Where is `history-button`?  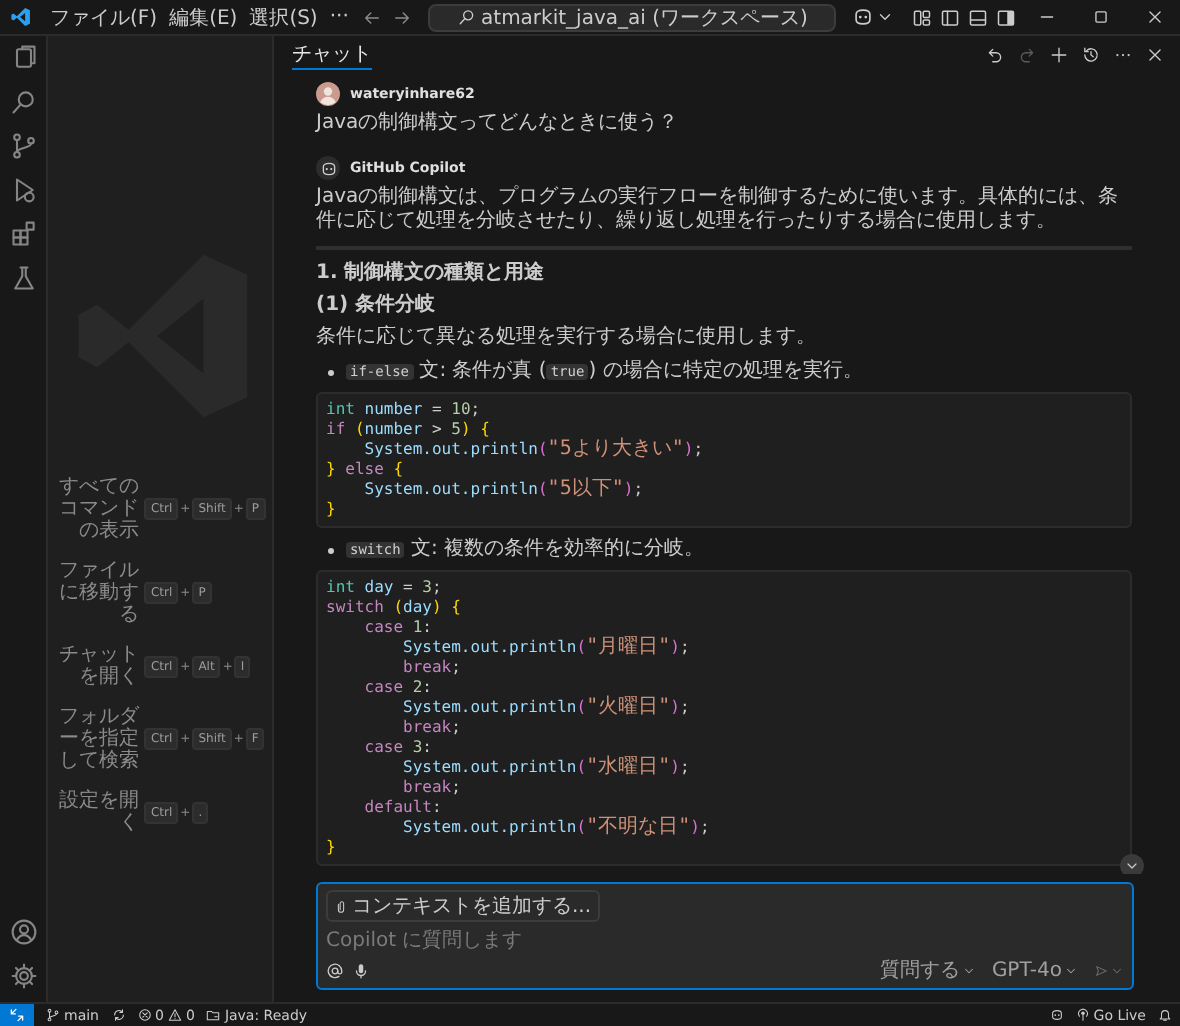 history-button is located at coordinates (1091, 54).